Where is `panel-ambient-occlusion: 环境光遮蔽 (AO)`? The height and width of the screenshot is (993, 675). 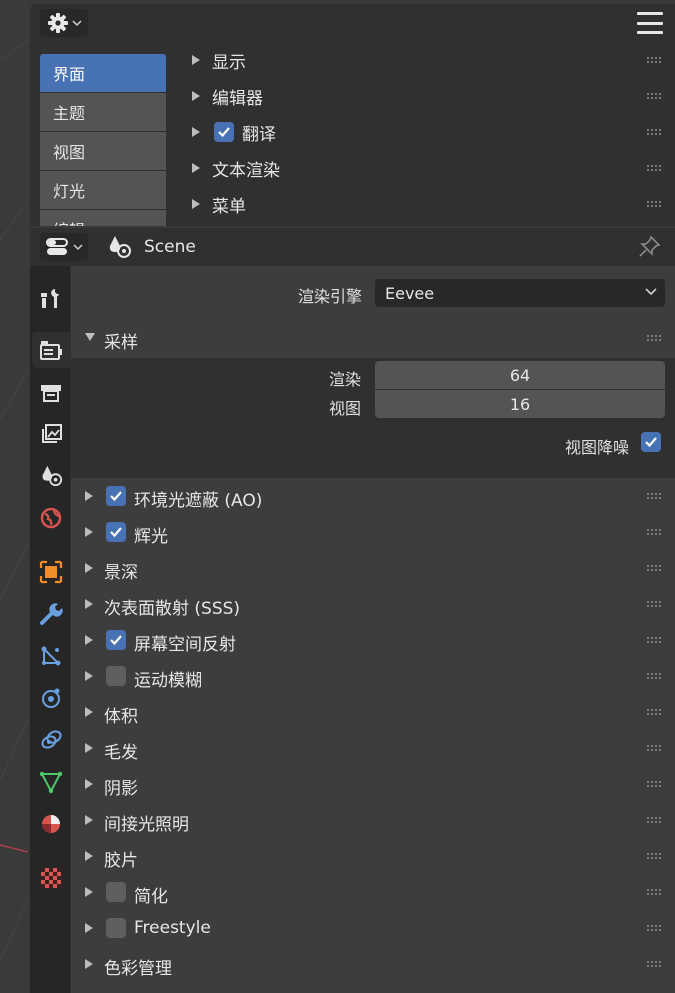 panel-ambient-occlusion: 环境光遮蔽 (AO) is located at coordinates (373, 496).